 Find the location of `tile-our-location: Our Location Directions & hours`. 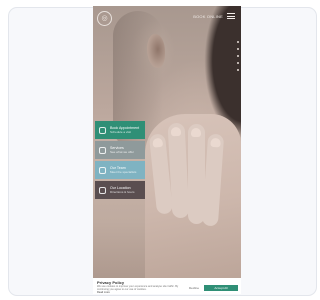

tile-our-location: Our Location Directions & hours is located at coordinates (120, 190).